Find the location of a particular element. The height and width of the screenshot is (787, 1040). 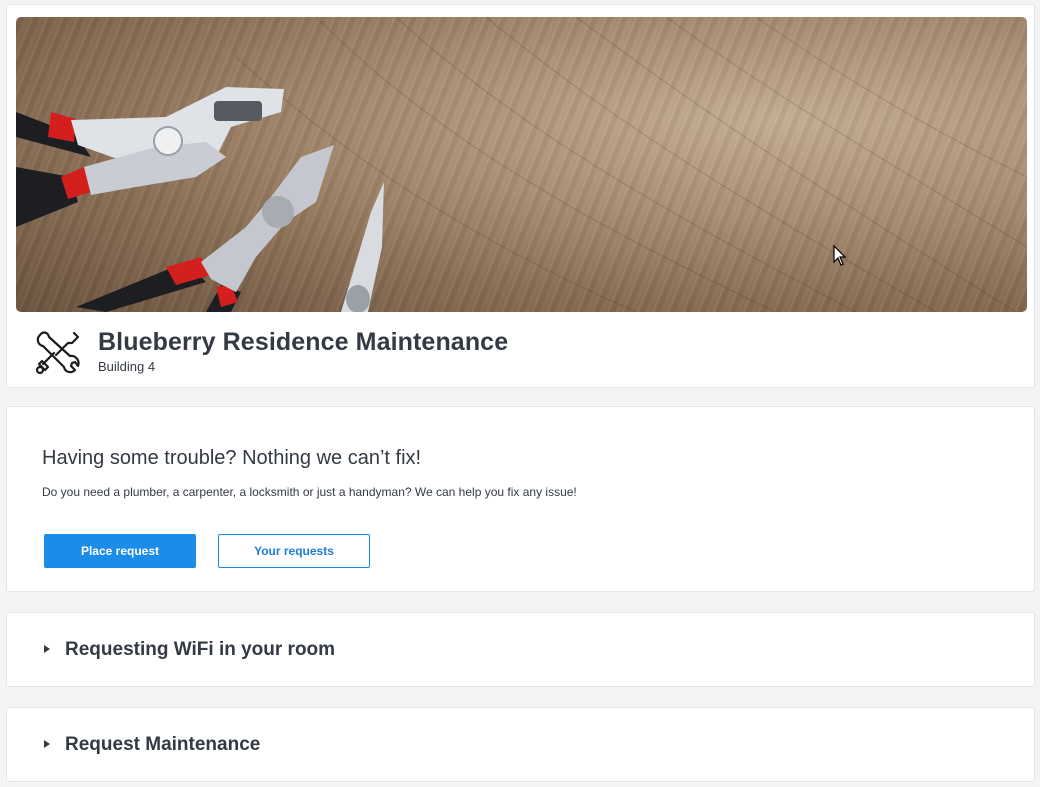

section-request-maintenance: Request Maintenance is located at coordinates (520, 744).